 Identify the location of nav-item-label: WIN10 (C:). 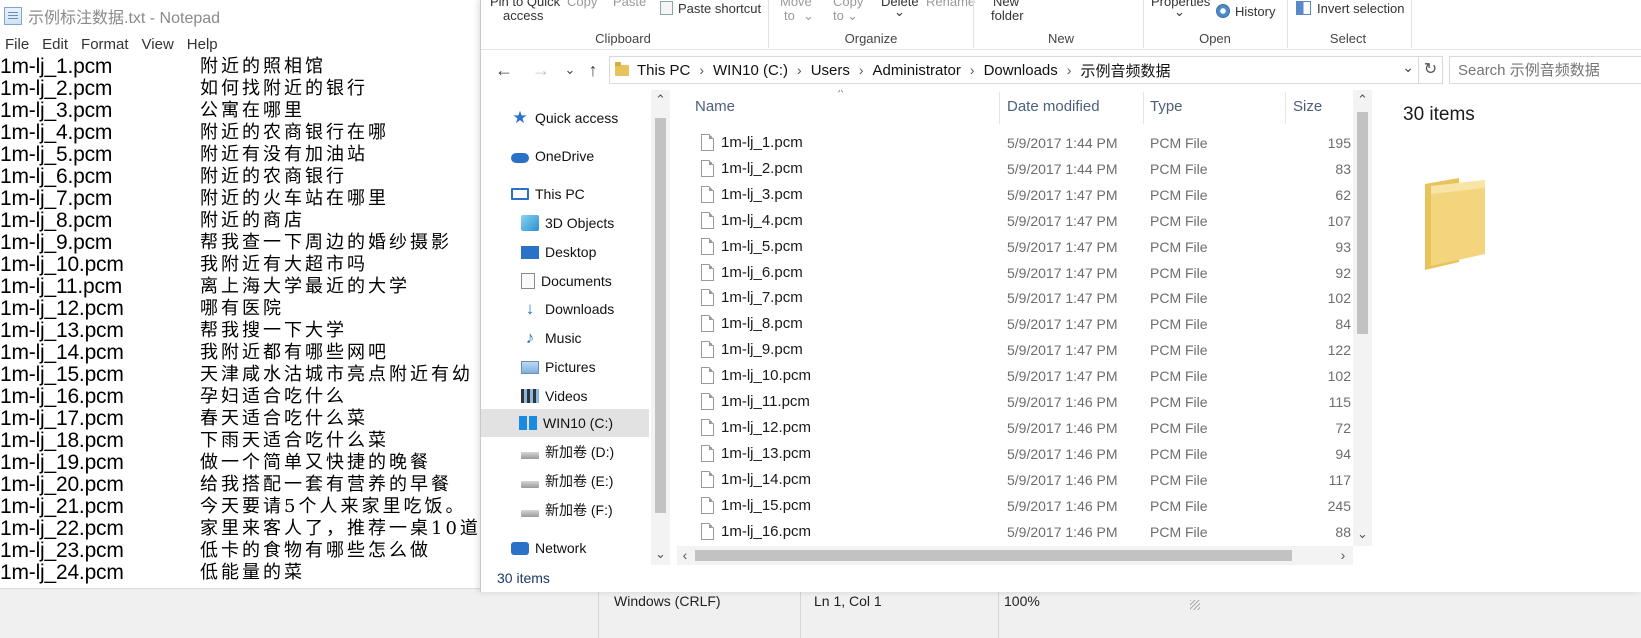
(578, 423).